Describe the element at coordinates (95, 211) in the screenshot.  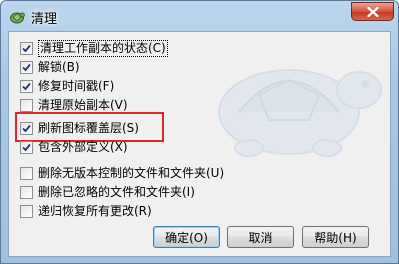
I see `option-label: 递归恢复所有更改(R)` at that location.